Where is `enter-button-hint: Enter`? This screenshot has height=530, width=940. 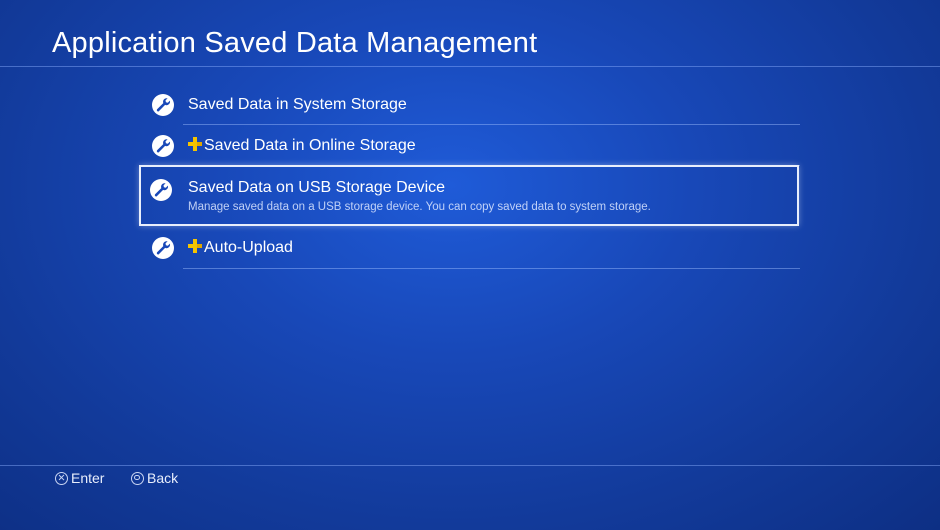
enter-button-hint: Enter is located at coordinates (79, 478).